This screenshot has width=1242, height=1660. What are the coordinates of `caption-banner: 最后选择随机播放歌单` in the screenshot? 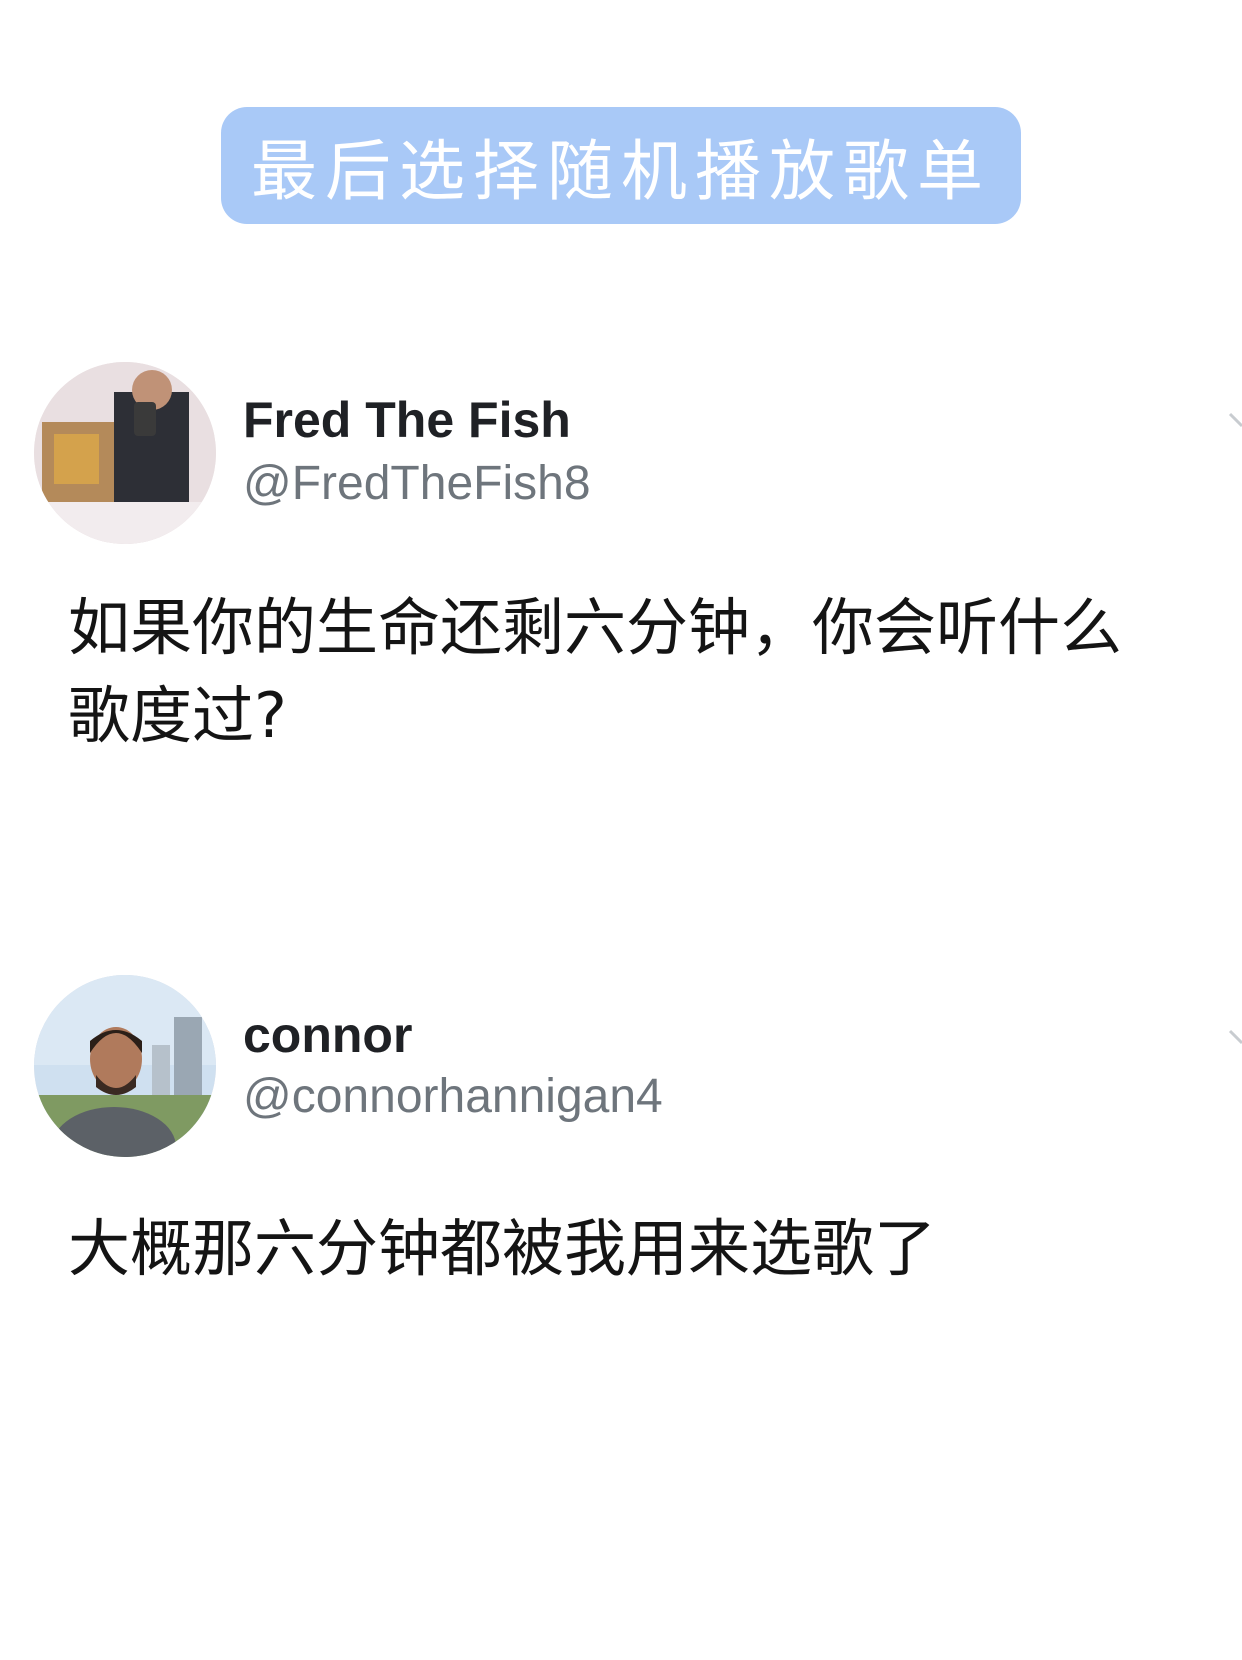 It's located at (621, 165).